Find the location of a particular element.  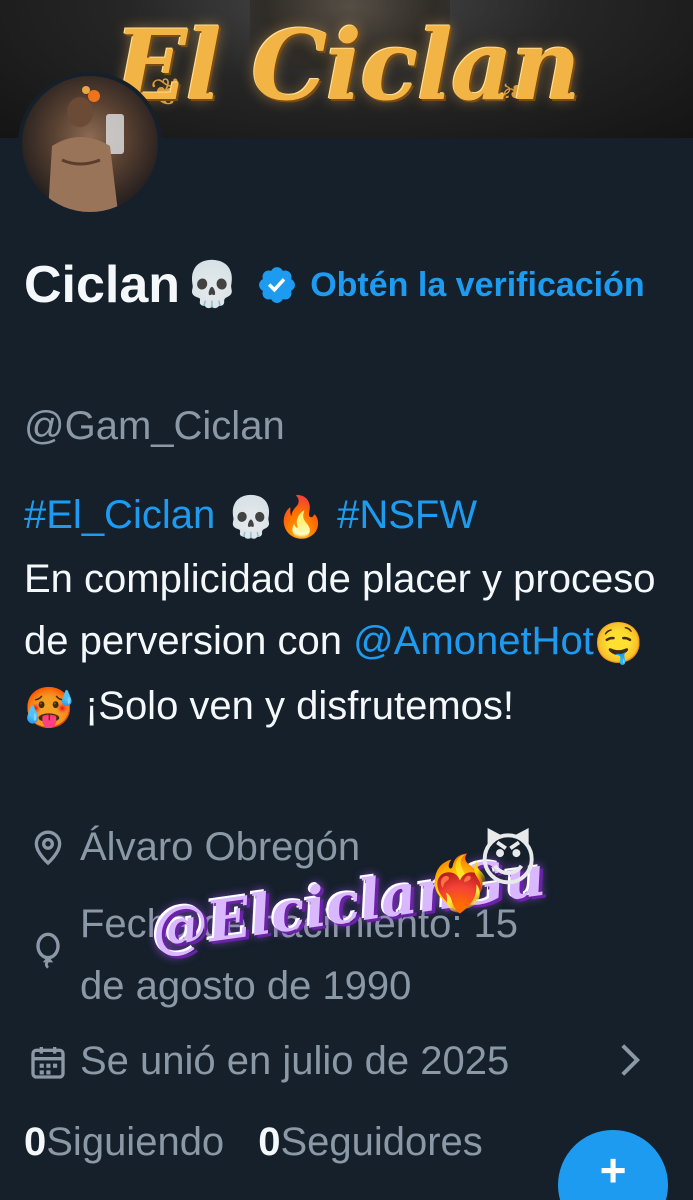

calendar-icon is located at coordinates (48, 1063).